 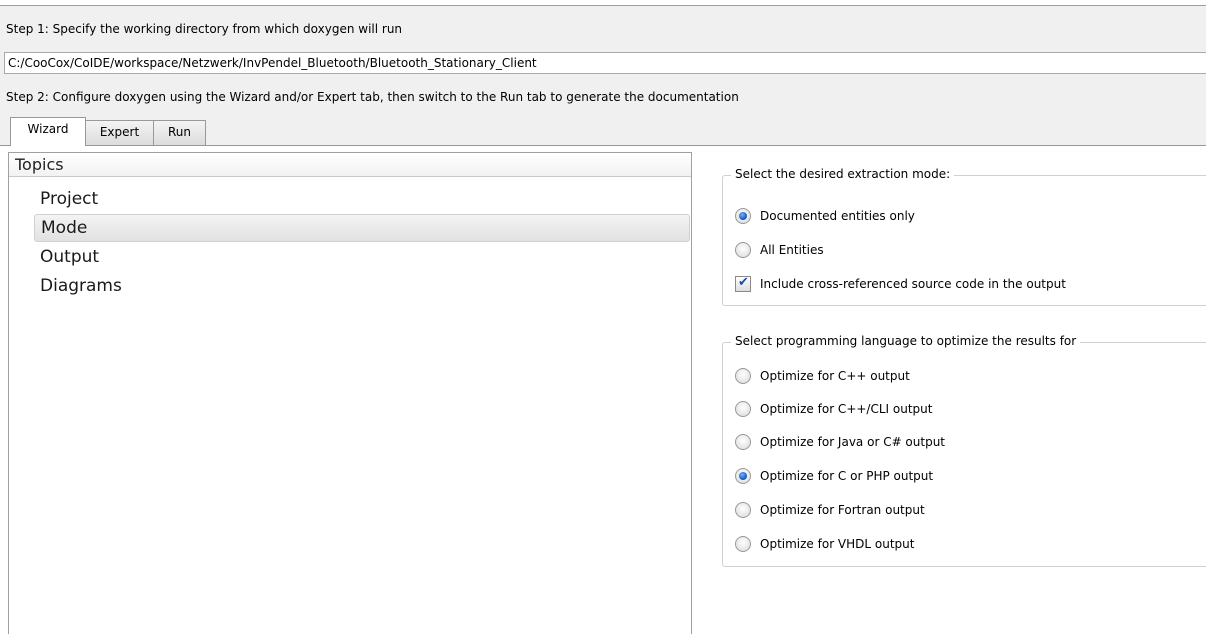 I want to click on topic-item-diagrams: Diagrams, so click(x=362, y=287).